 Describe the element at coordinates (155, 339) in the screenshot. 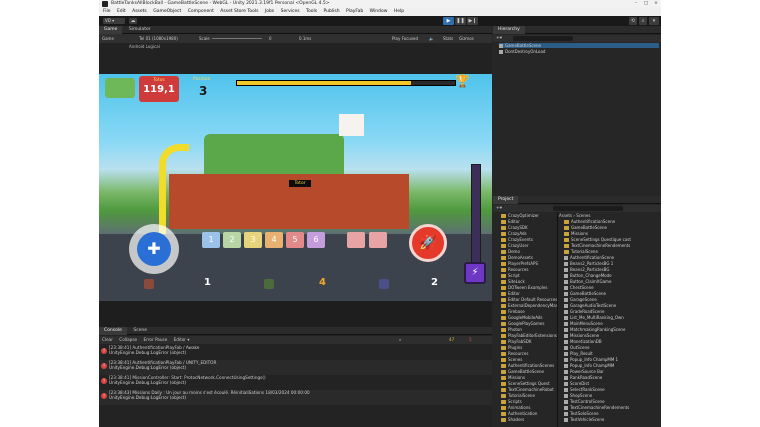

I see `error-pause-button: Error Pause` at that location.